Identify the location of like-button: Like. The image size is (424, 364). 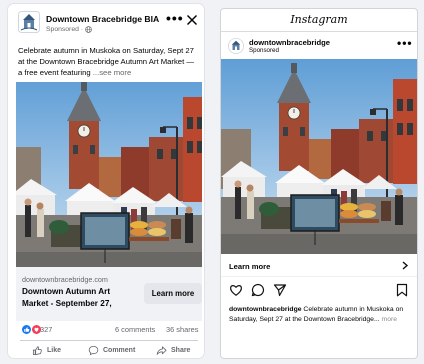
(46, 350).